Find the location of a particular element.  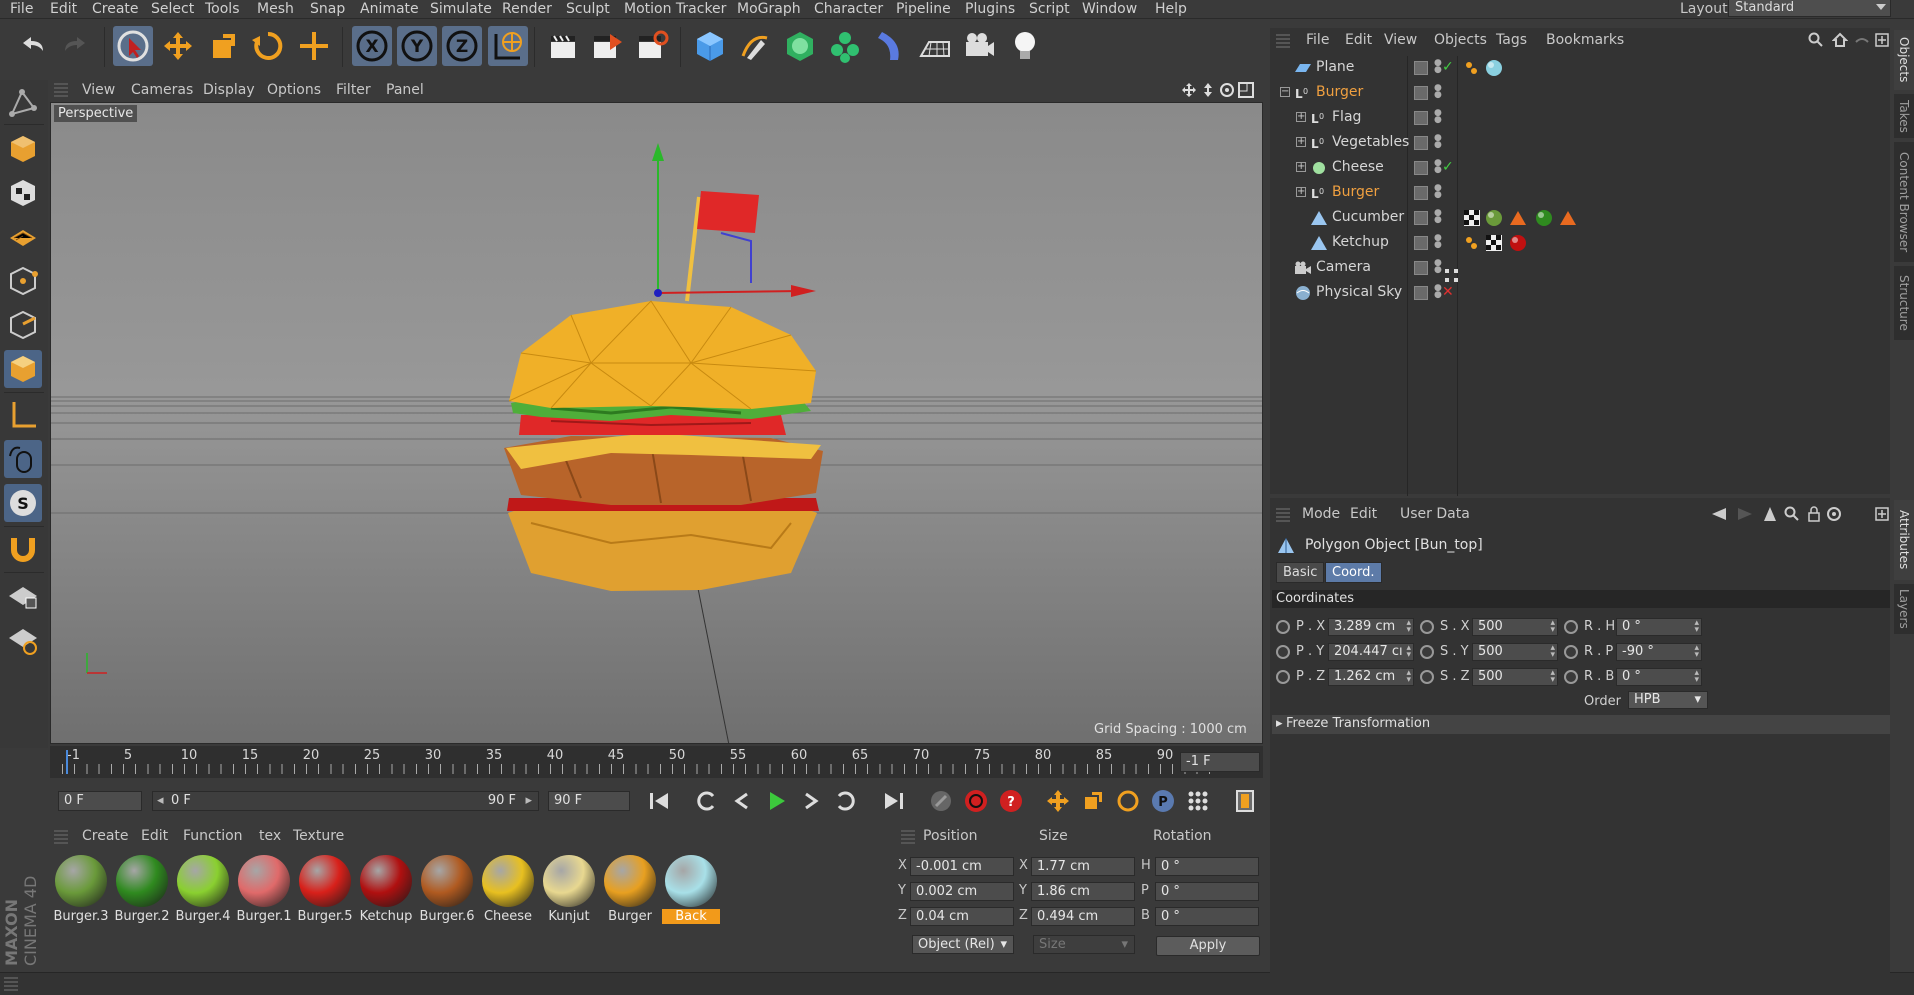

current-frame-display: -1 F is located at coordinates (1220, 762).